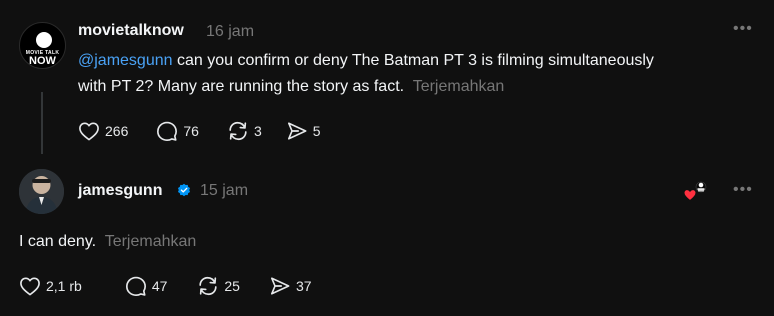  I want to click on reply-button: 76, so click(177, 131).